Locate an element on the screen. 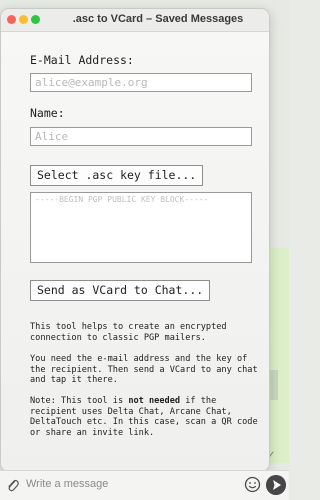 The height and width of the screenshot is (500, 320). close-window-button is located at coordinates (11, 19).